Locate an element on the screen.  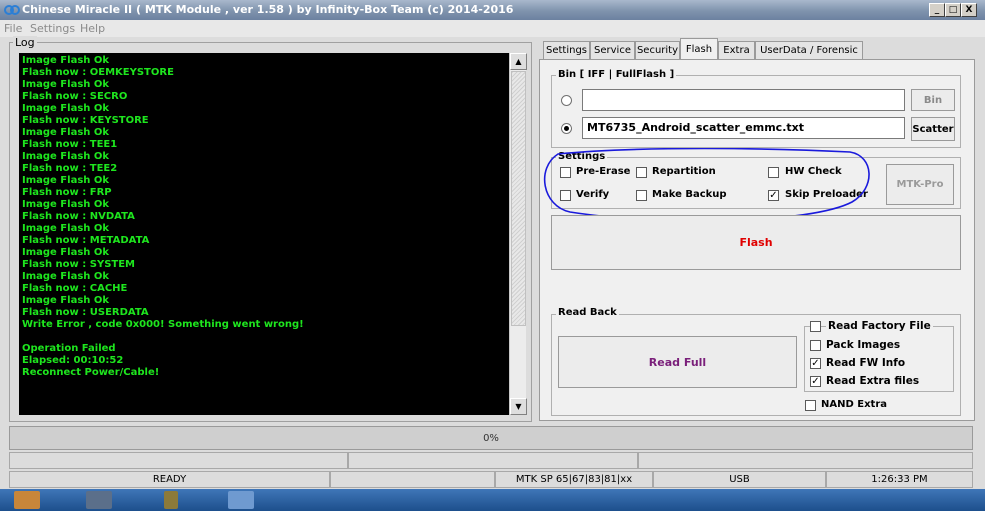
bin-file-input is located at coordinates (743, 100).